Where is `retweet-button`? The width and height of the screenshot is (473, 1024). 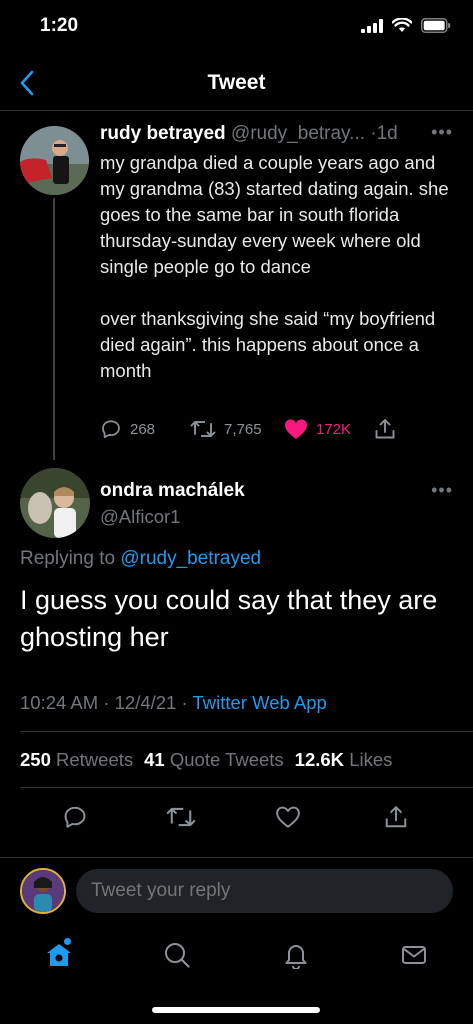 retweet-button is located at coordinates (181, 817).